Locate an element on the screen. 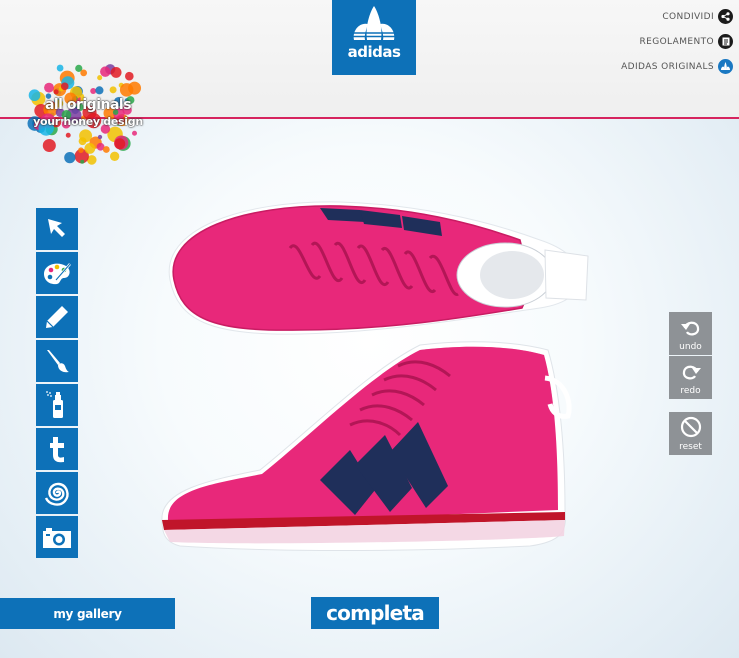  pattern-tool is located at coordinates (57, 493).